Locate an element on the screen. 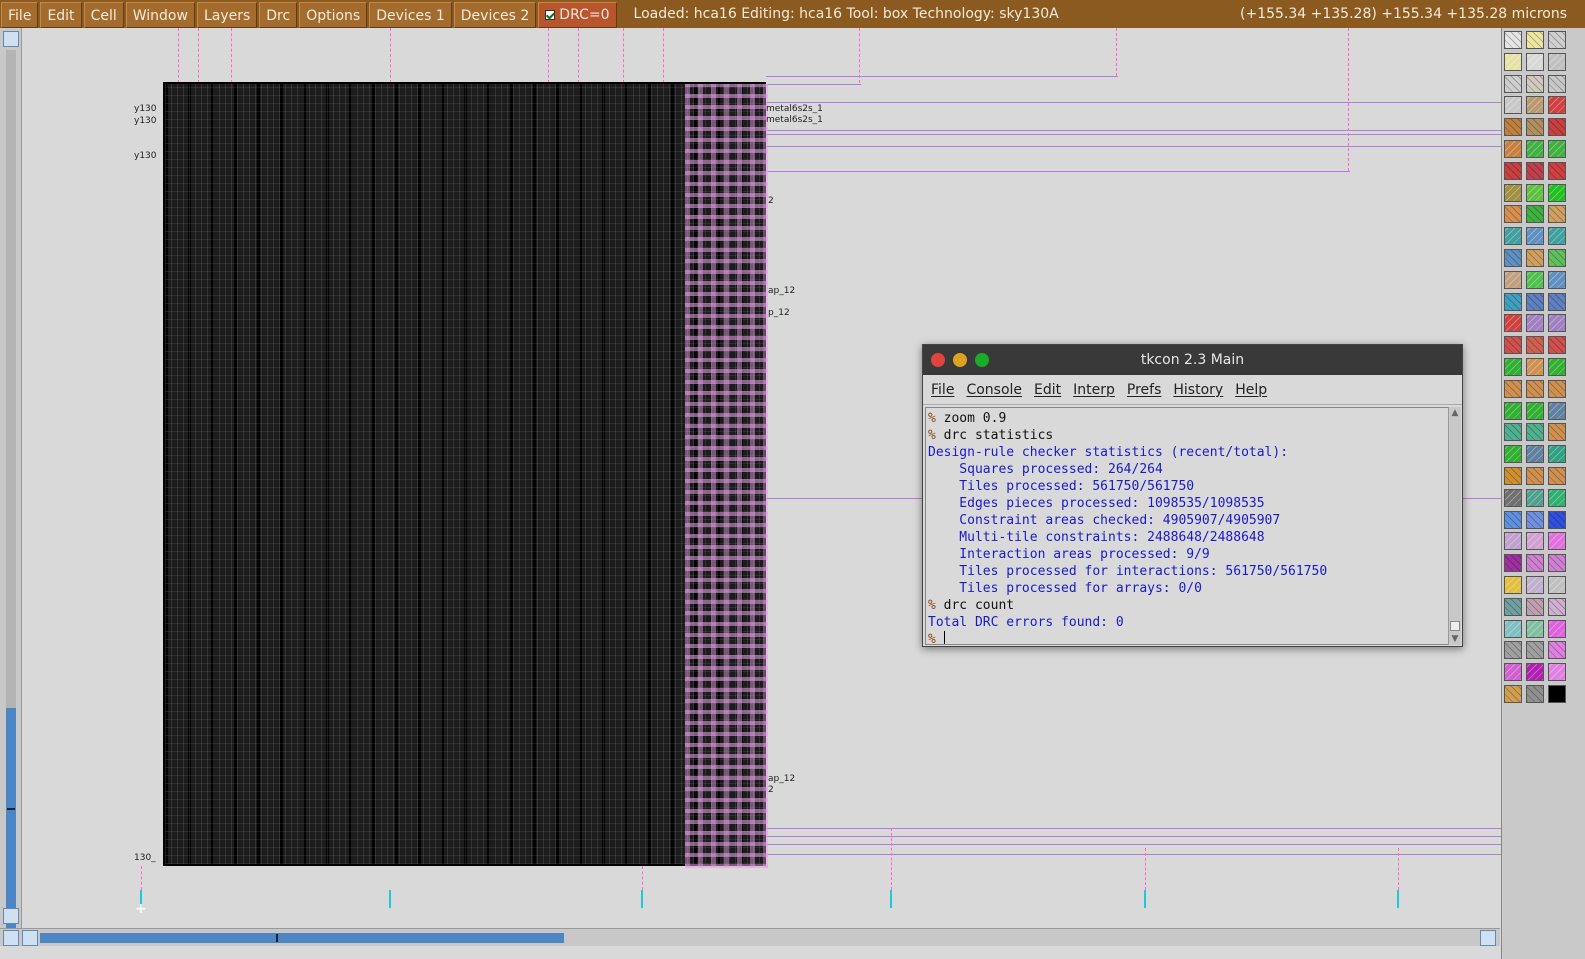 This screenshot has height=959, width=1585. console-scroll-thumb is located at coordinates (1455, 626).